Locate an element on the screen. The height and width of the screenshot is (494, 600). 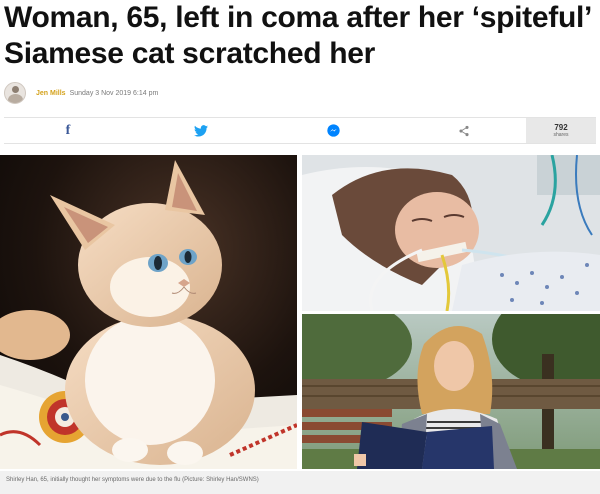
share-bar: f 792 shares is located at coordinates (300, 130).